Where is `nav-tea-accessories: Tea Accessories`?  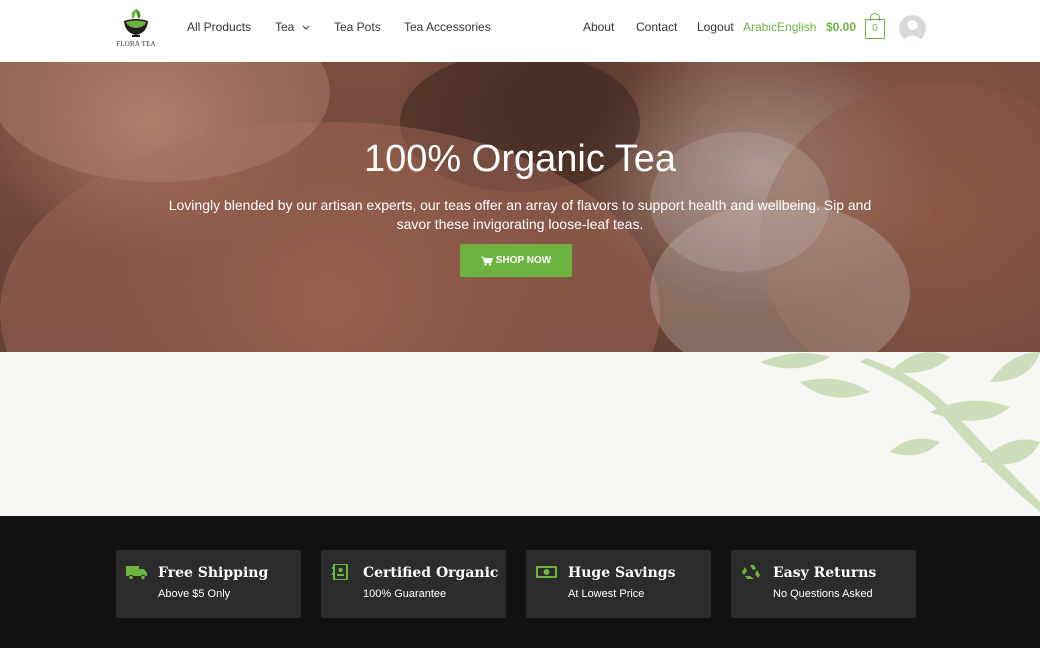 nav-tea-accessories: Tea Accessories is located at coordinates (447, 27).